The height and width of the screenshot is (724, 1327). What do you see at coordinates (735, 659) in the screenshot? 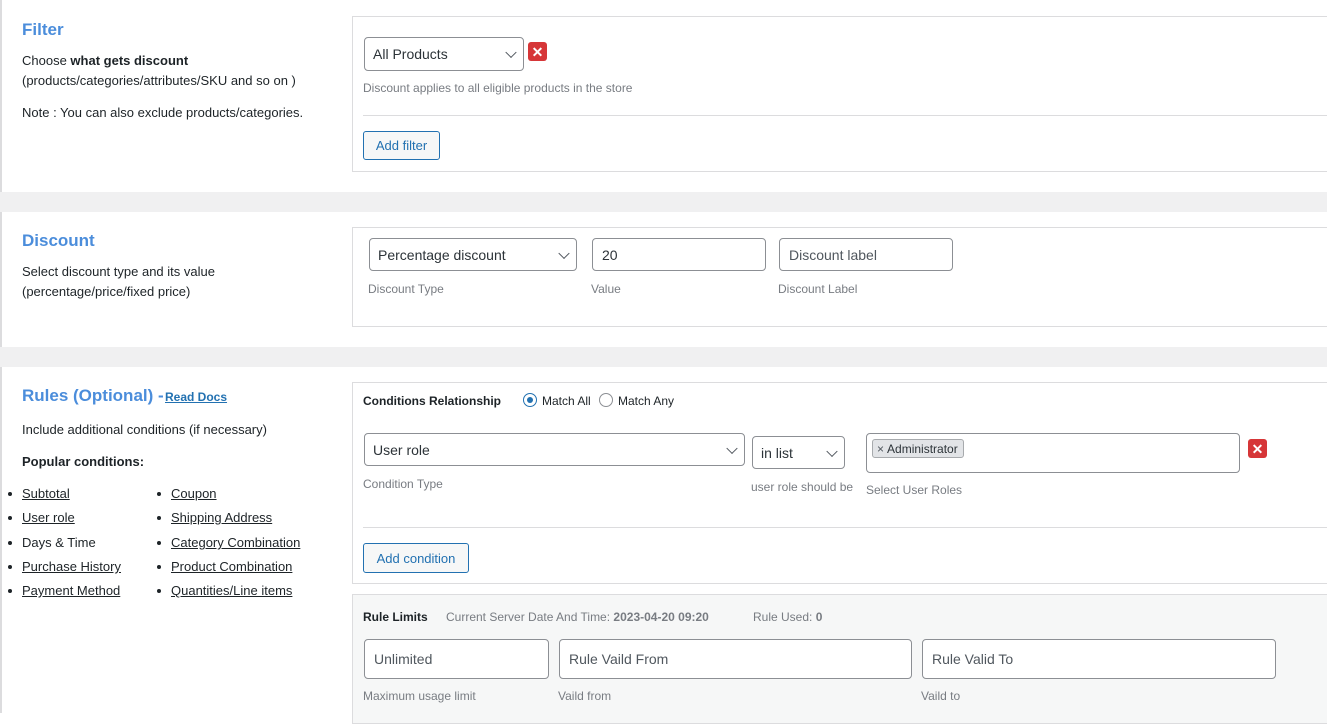
I see `valid-from-input: Rule Vaild From` at bounding box center [735, 659].